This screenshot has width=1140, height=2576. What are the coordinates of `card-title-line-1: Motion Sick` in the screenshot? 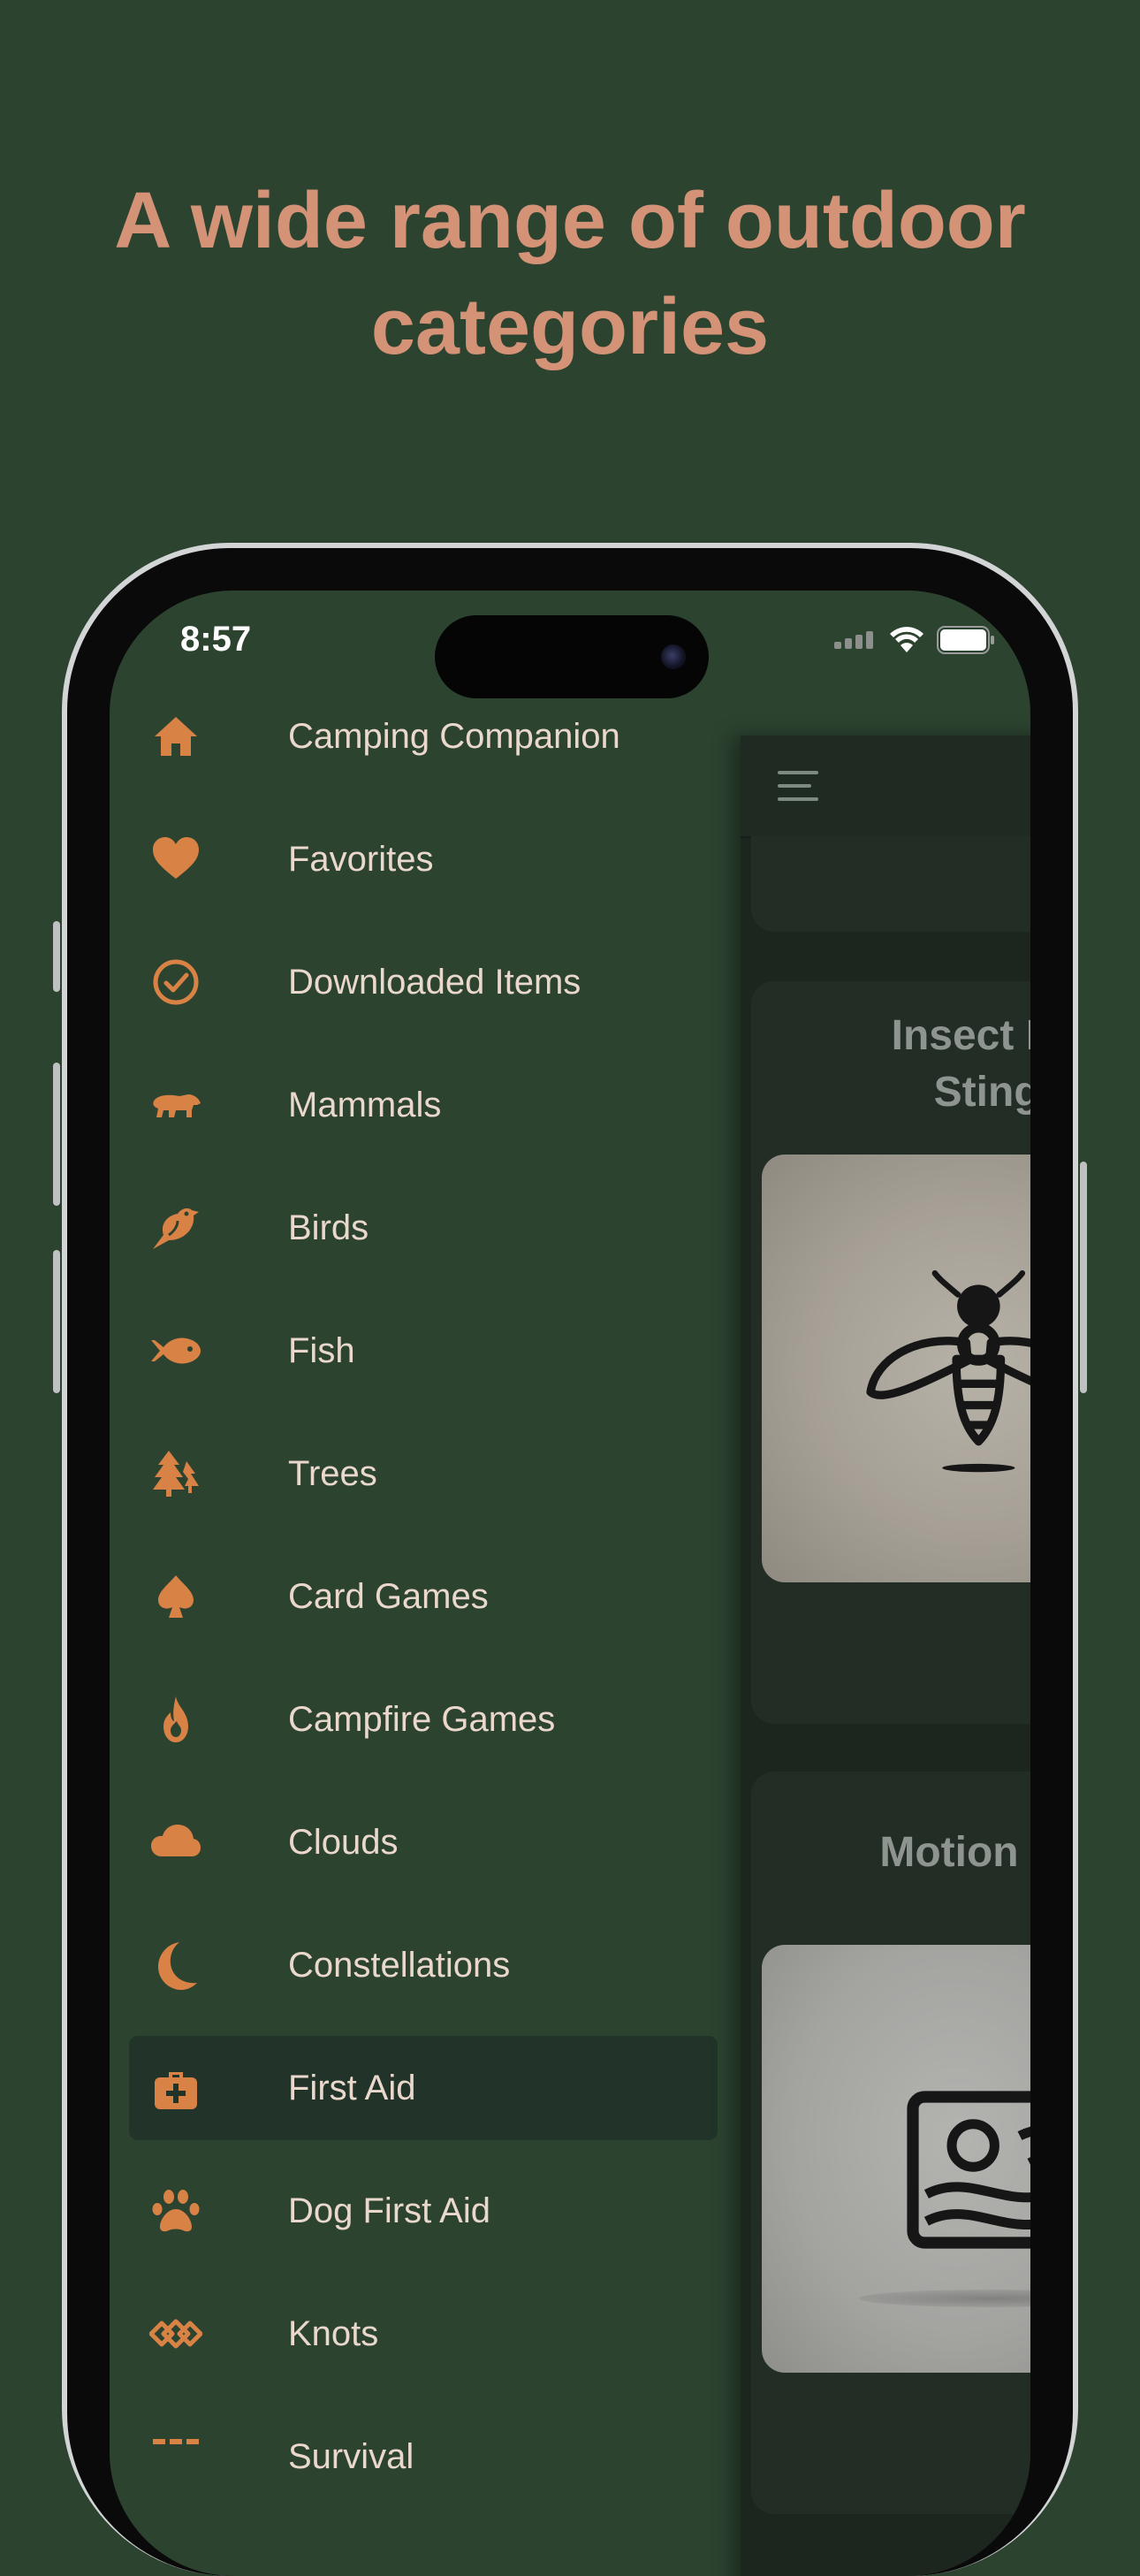 It's located at (954, 1852).